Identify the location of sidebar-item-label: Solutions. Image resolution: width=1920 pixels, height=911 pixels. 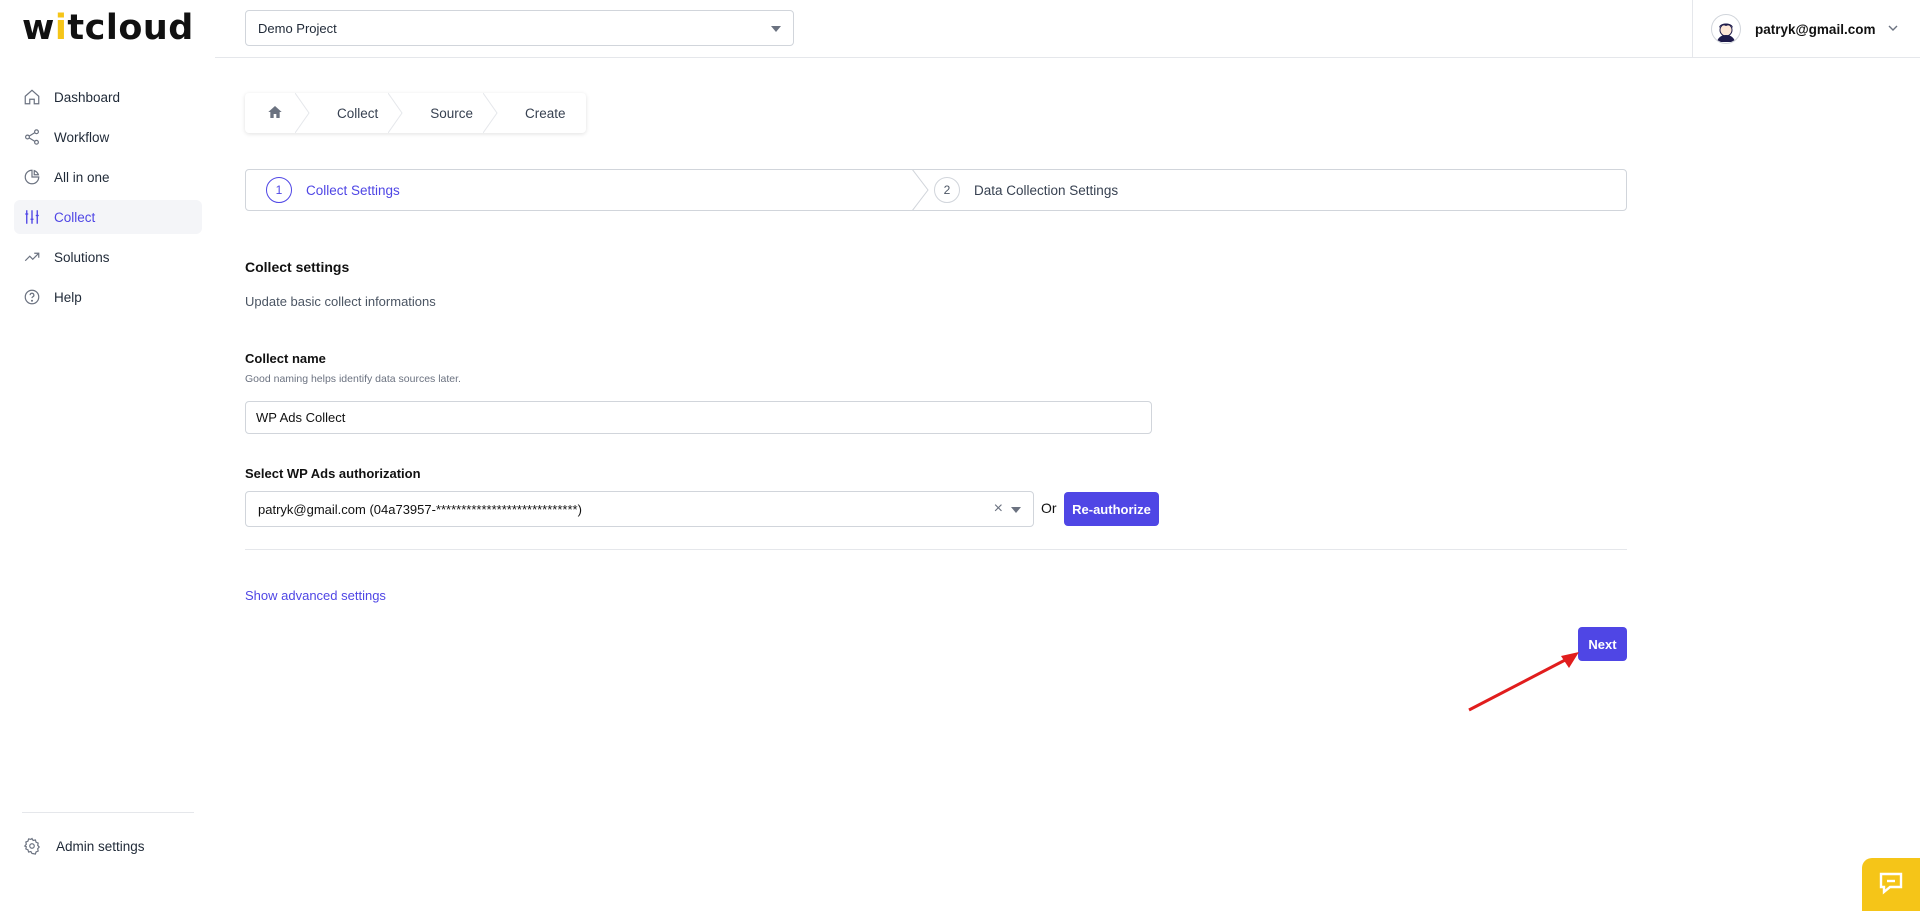
(82, 257).